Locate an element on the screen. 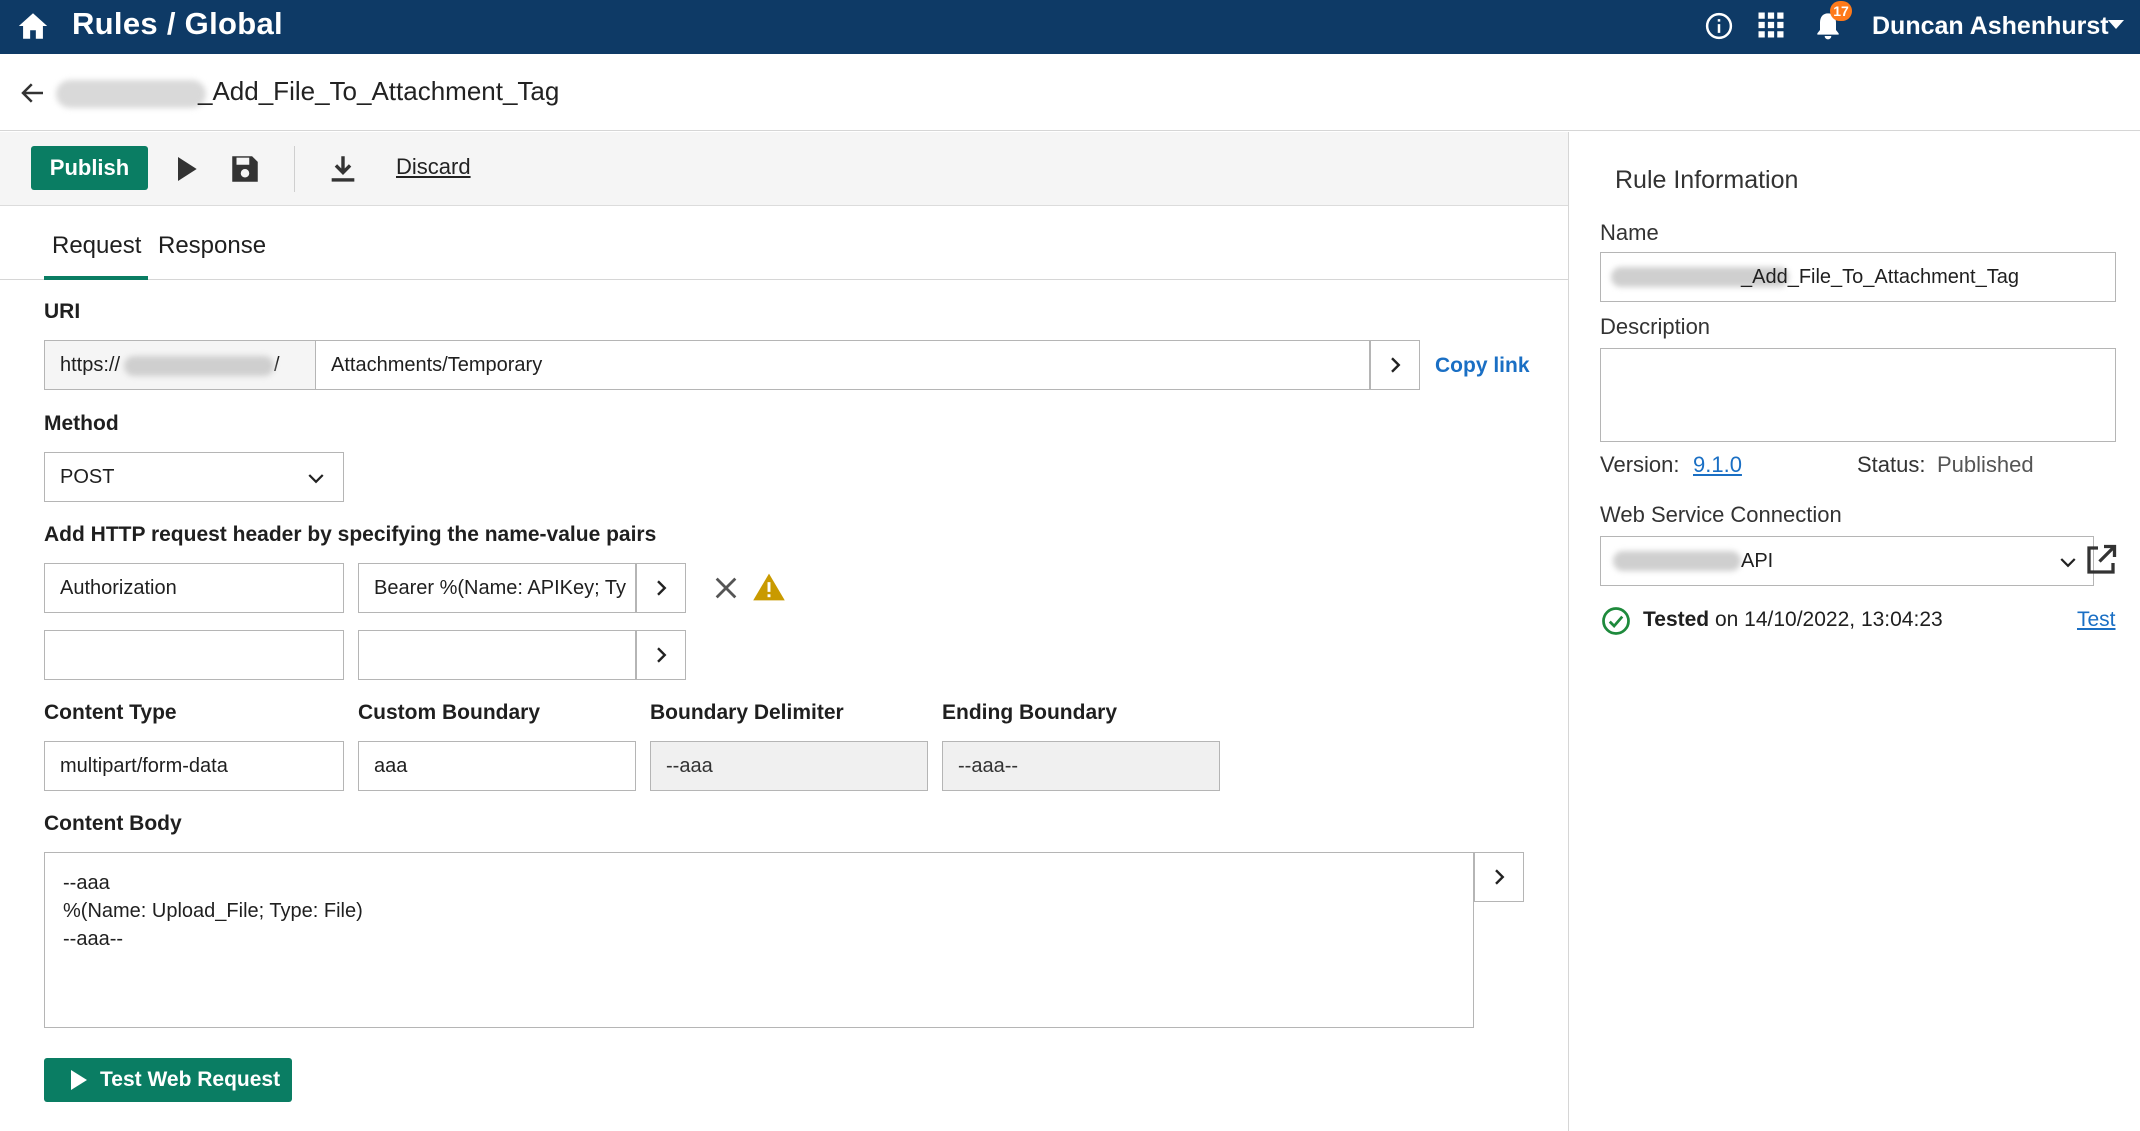 This screenshot has height=1131, width=2140. header-name-input is located at coordinates (194, 655).